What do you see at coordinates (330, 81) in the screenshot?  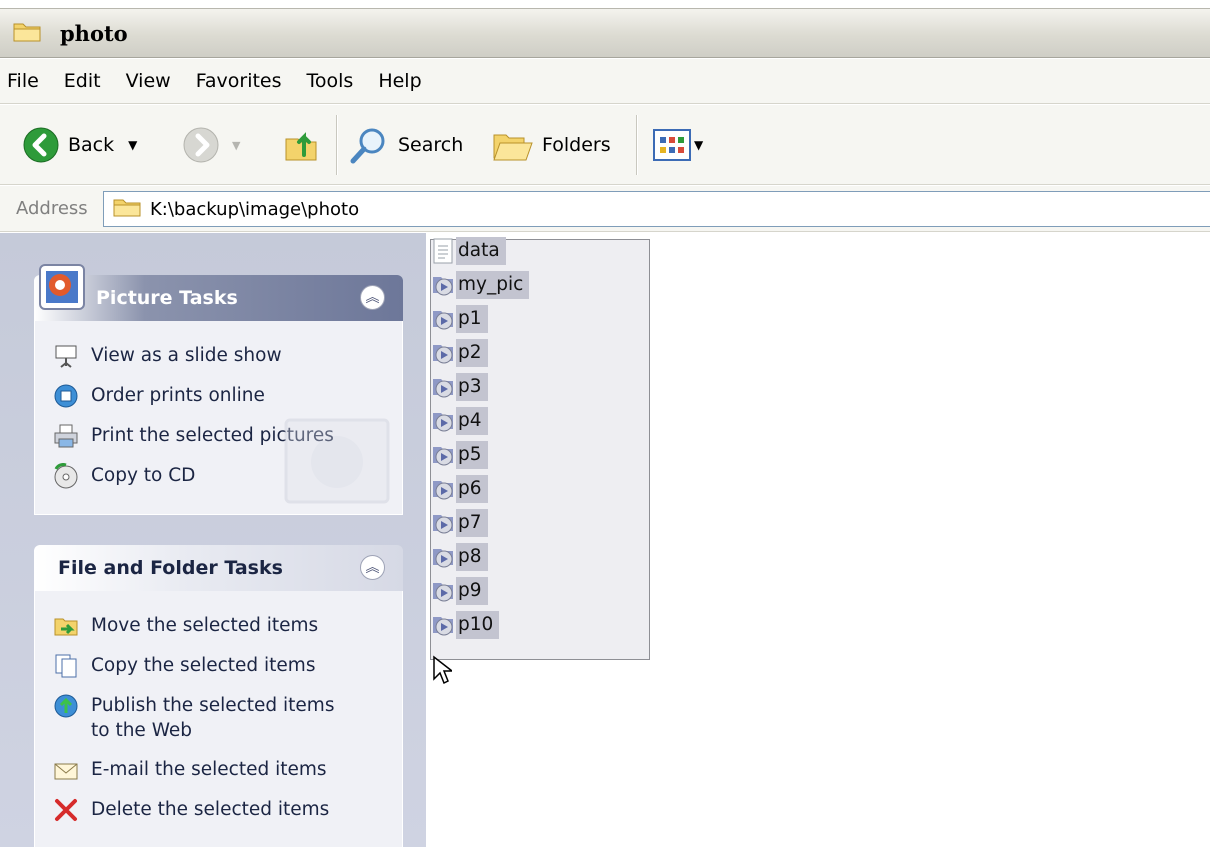 I see `menu-tools: Tools` at bounding box center [330, 81].